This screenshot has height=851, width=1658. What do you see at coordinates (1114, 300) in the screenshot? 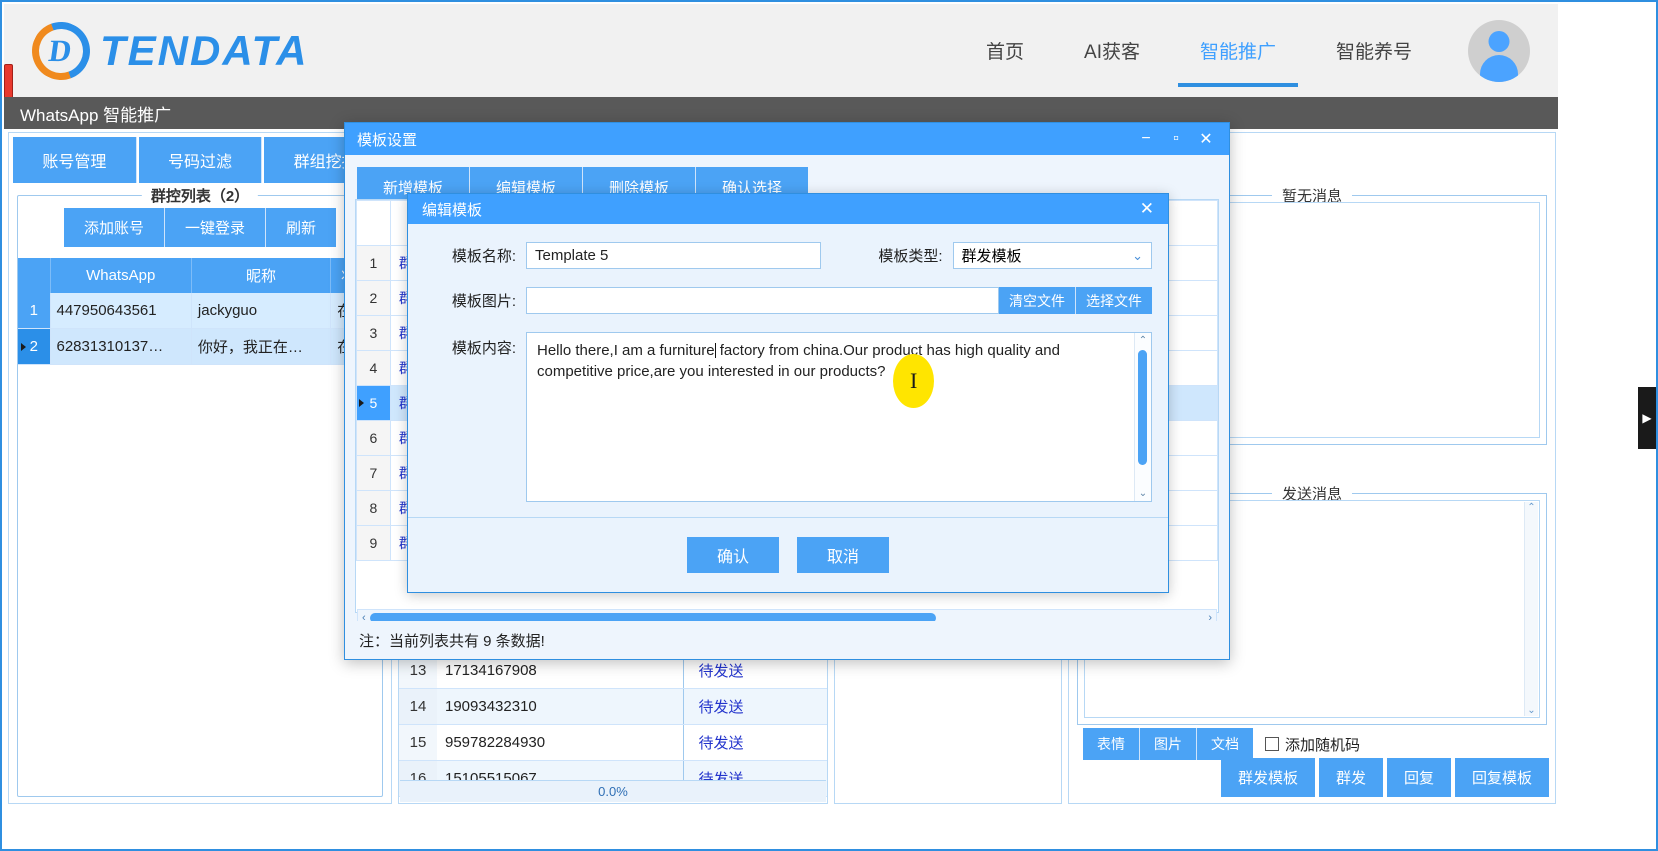
I see `choose-file-button: 选择文件` at bounding box center [1114, 300].